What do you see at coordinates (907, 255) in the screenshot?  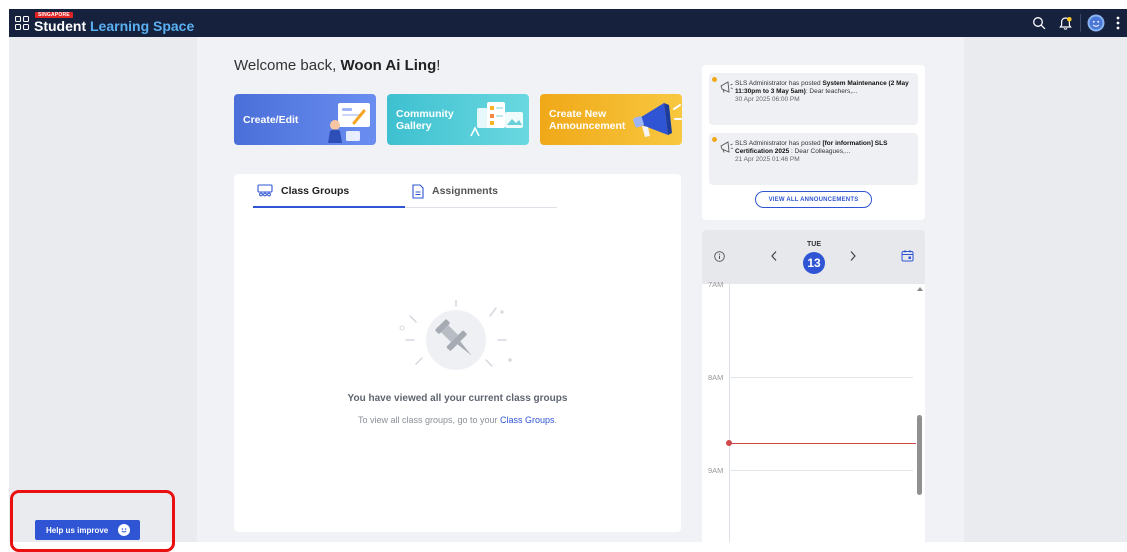 I see `calendar-today-icon` at bounding box center [907, 255].